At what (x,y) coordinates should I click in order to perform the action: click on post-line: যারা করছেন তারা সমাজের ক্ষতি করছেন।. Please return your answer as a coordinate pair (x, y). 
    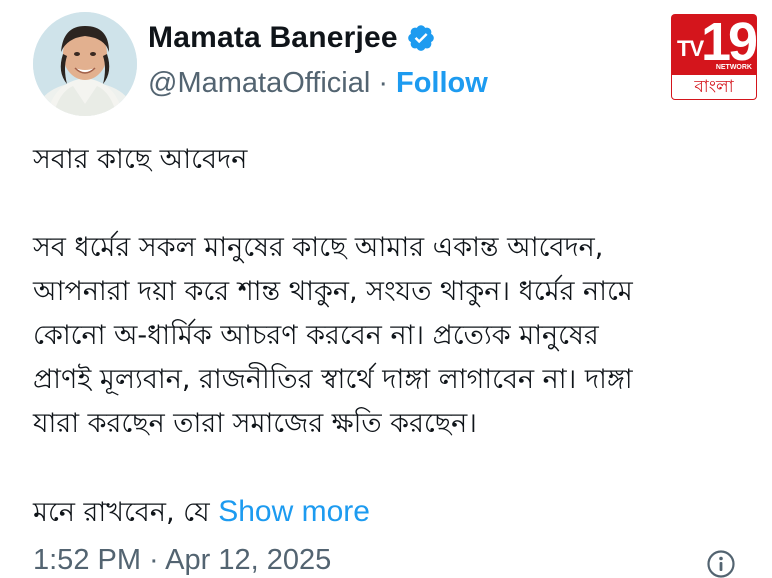
    Looking at the image, I should click on (255, 423).